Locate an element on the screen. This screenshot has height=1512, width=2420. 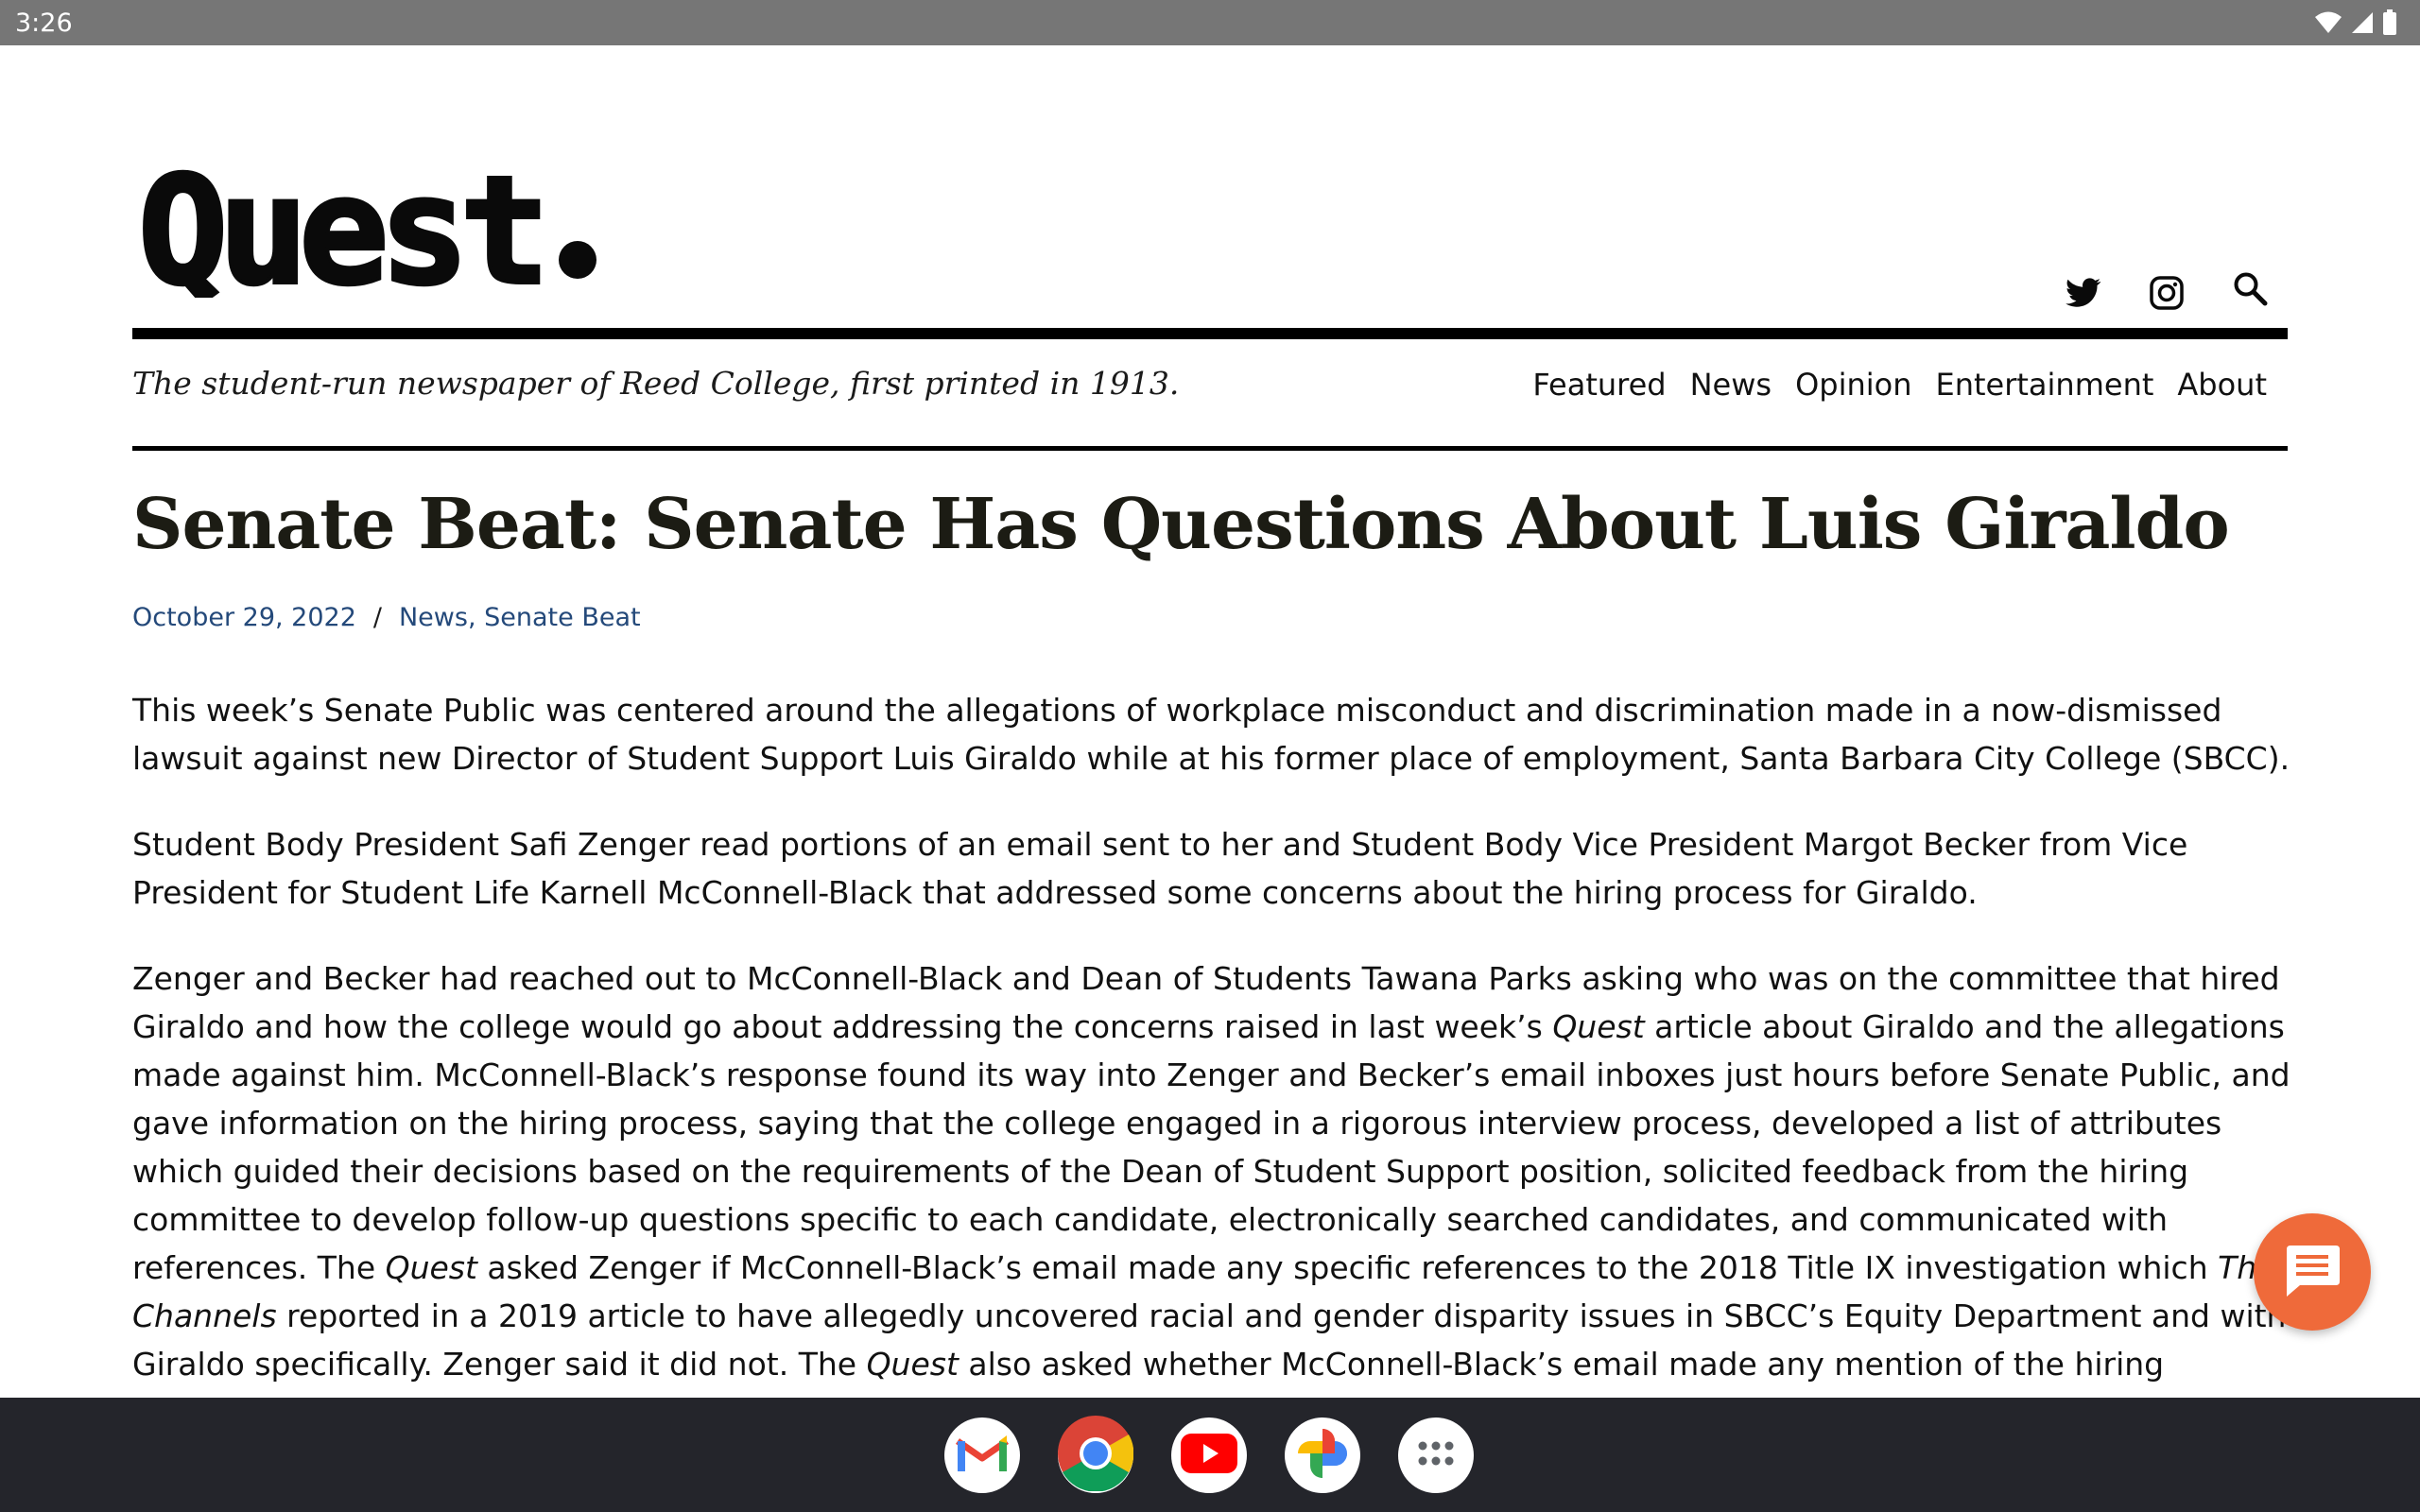
chrome-app is located at coordinates (1096, 1455).